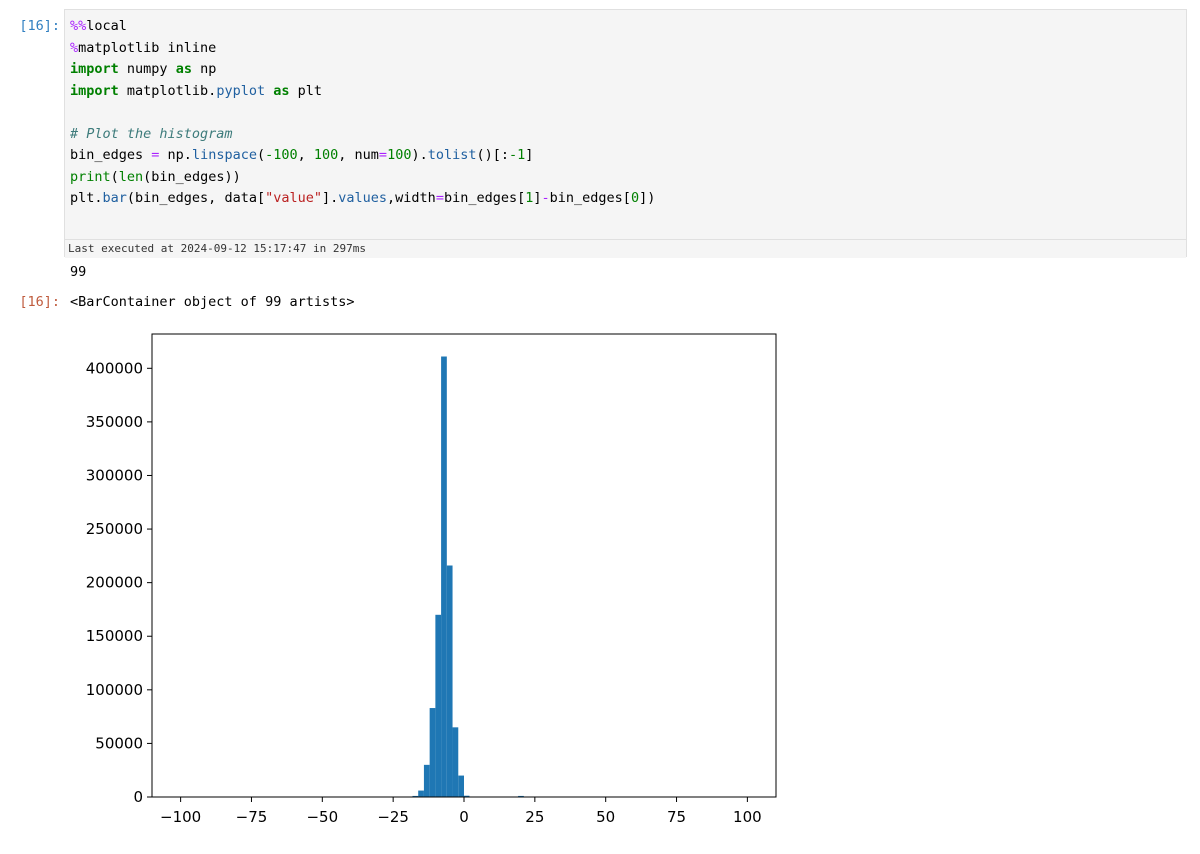 Image resolution: width=1200 pixels, height=854 pixels. What do you see at coordinates (393, 817) in the screenshot?
I see `x-tick-label: −25` at bounding box center [393, 817].